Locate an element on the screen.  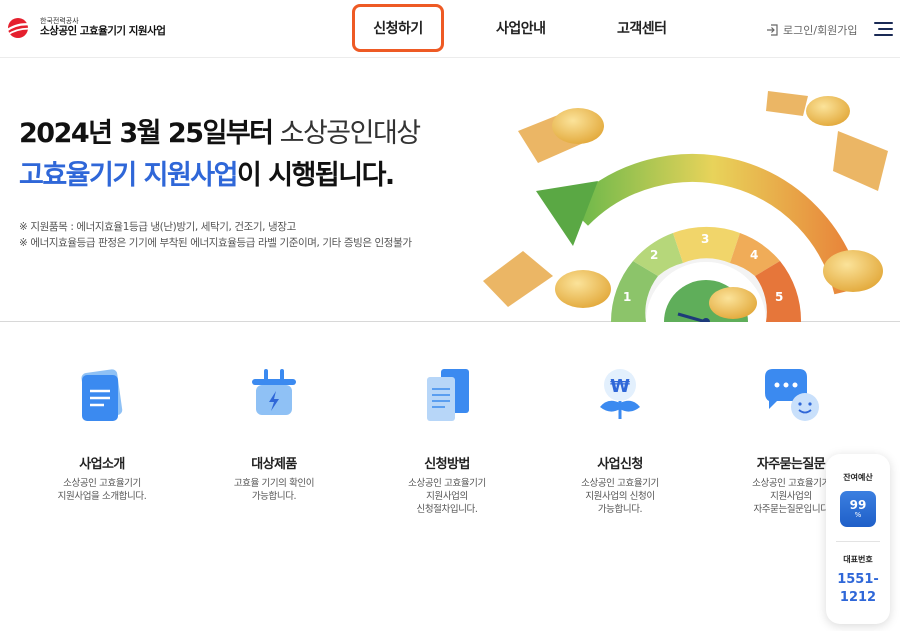
remaining-budget-unit: % is located at coordinates (858, 514).